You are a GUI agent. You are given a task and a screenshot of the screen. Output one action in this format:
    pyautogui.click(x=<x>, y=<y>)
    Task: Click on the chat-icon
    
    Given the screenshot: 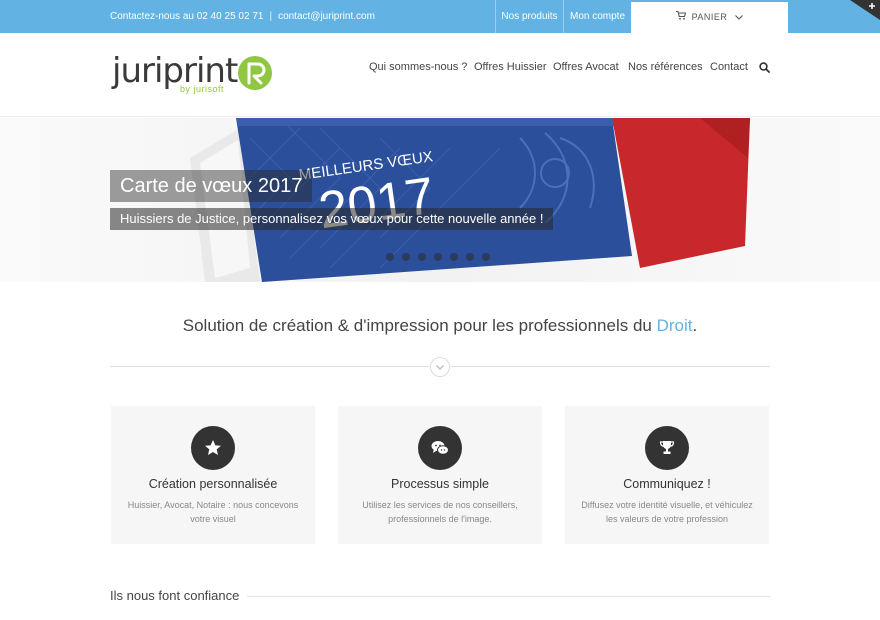 What is the action you would take?
    pyautogui.click(x=440, y=448)
    